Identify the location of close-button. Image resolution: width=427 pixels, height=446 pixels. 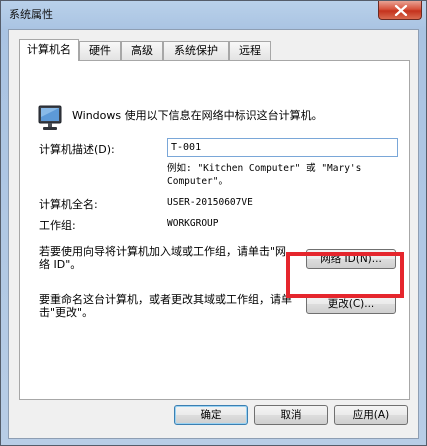
(400, 10).